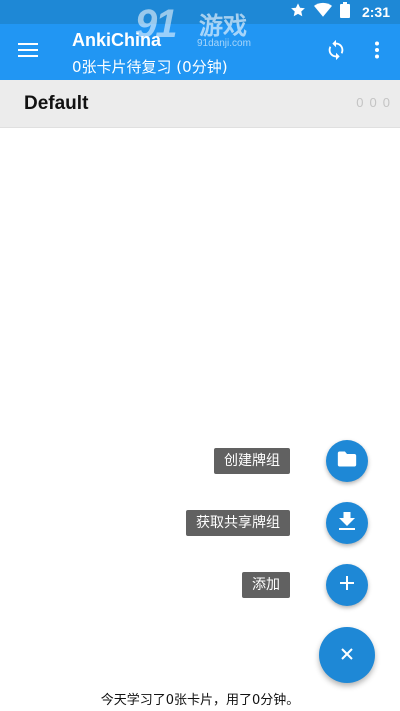 The image size is (400, 711). What do you see at coordinates (200, 104) in the screenshot?
I see `deck-row-default: Default 0 0 0` at bounding box center [200, 104].